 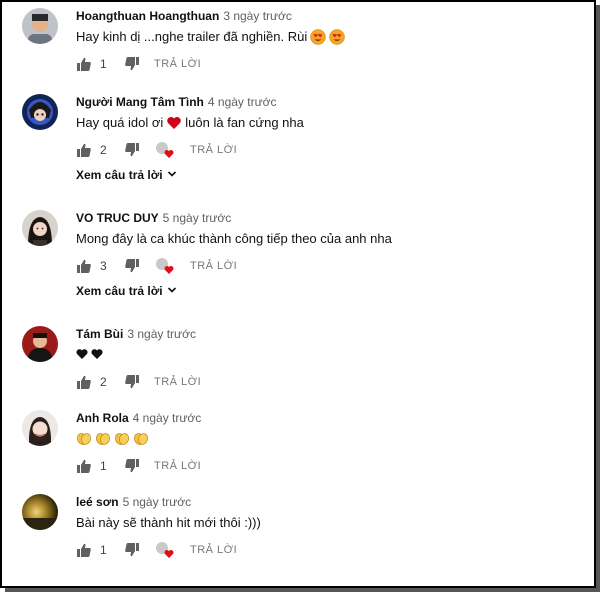 What do you see at coordinates (103, 266) in the screenshot?
I see `like-count: 3` at bounding box center [103, 266].